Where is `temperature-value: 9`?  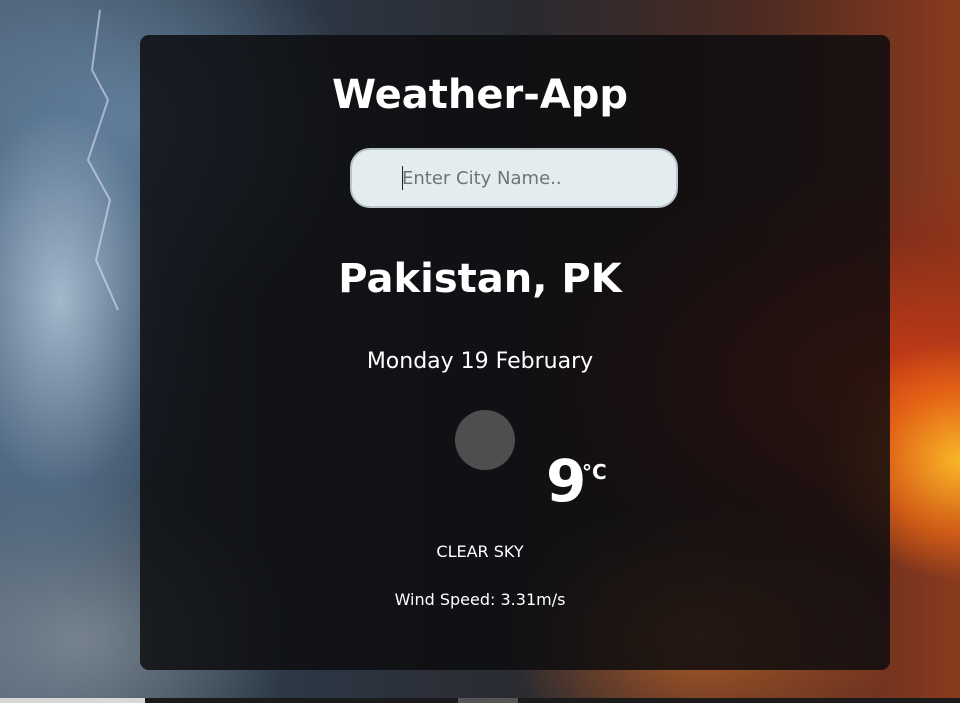
temperature-value: 9 is located at coordinates (566, 481).